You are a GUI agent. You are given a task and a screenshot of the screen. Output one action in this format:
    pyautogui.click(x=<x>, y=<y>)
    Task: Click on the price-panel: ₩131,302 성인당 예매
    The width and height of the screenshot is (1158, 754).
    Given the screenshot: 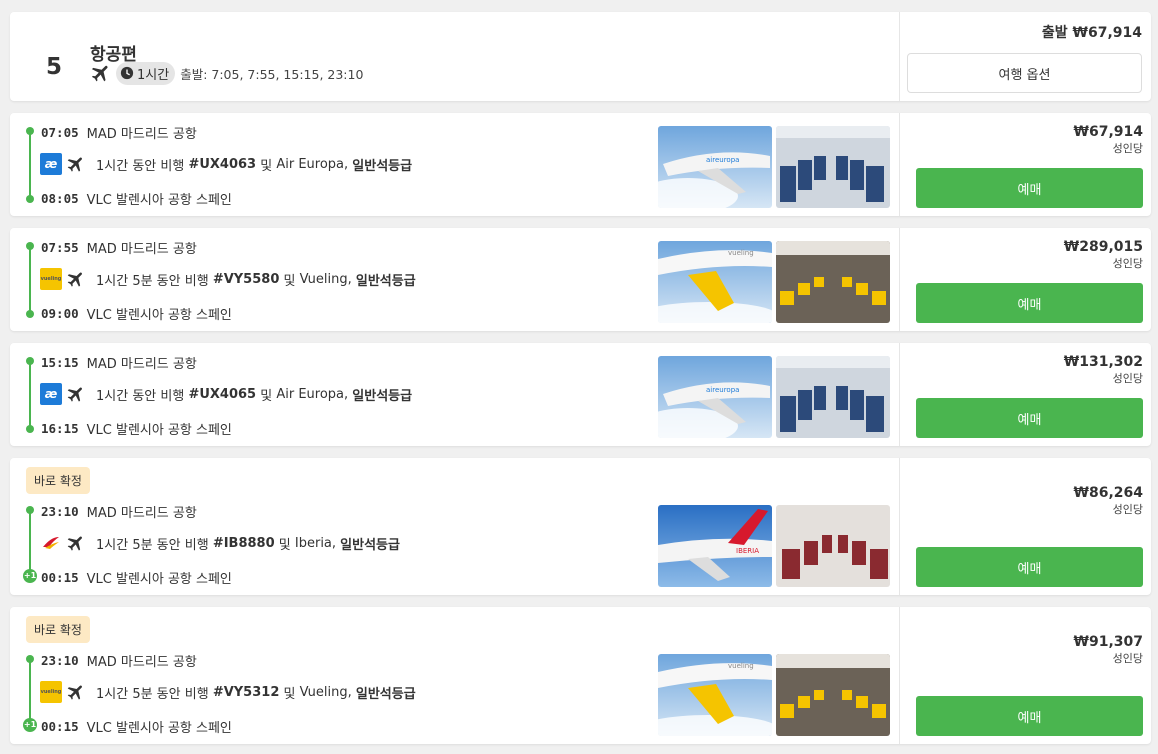 What is the action you would take?
    pyautogui.click(x=1025, y=394)
    